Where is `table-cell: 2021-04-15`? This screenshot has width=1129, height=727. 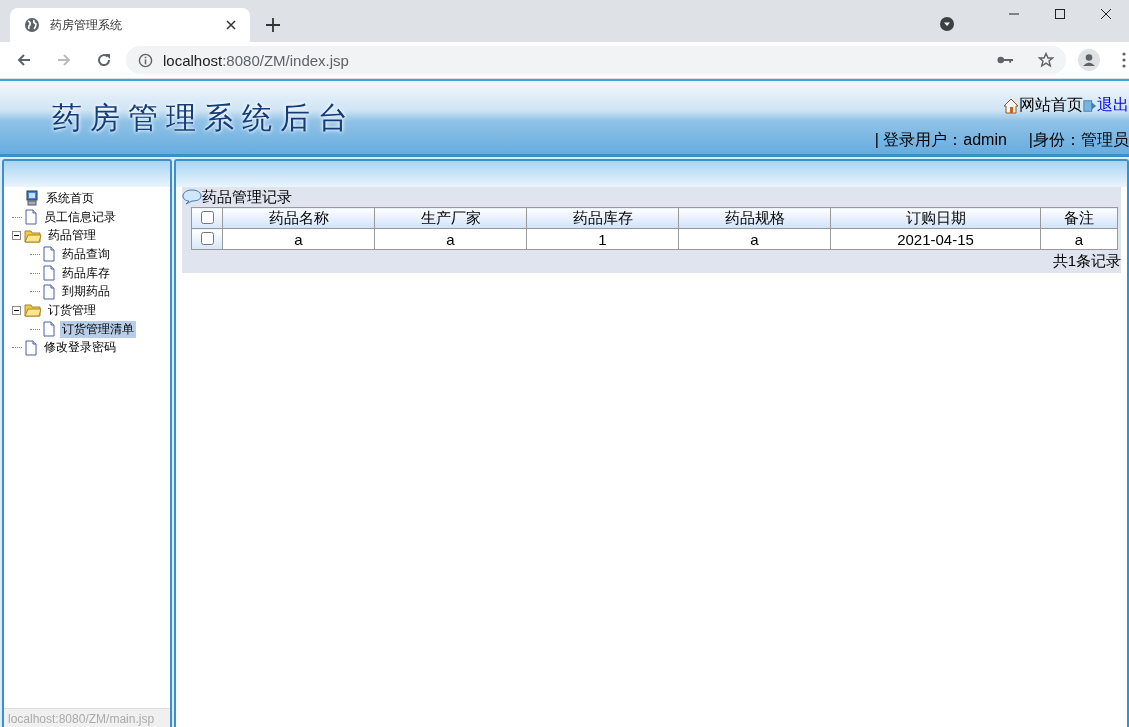
table-cell: 2021-04-15 is located at coordinates (935, 239).